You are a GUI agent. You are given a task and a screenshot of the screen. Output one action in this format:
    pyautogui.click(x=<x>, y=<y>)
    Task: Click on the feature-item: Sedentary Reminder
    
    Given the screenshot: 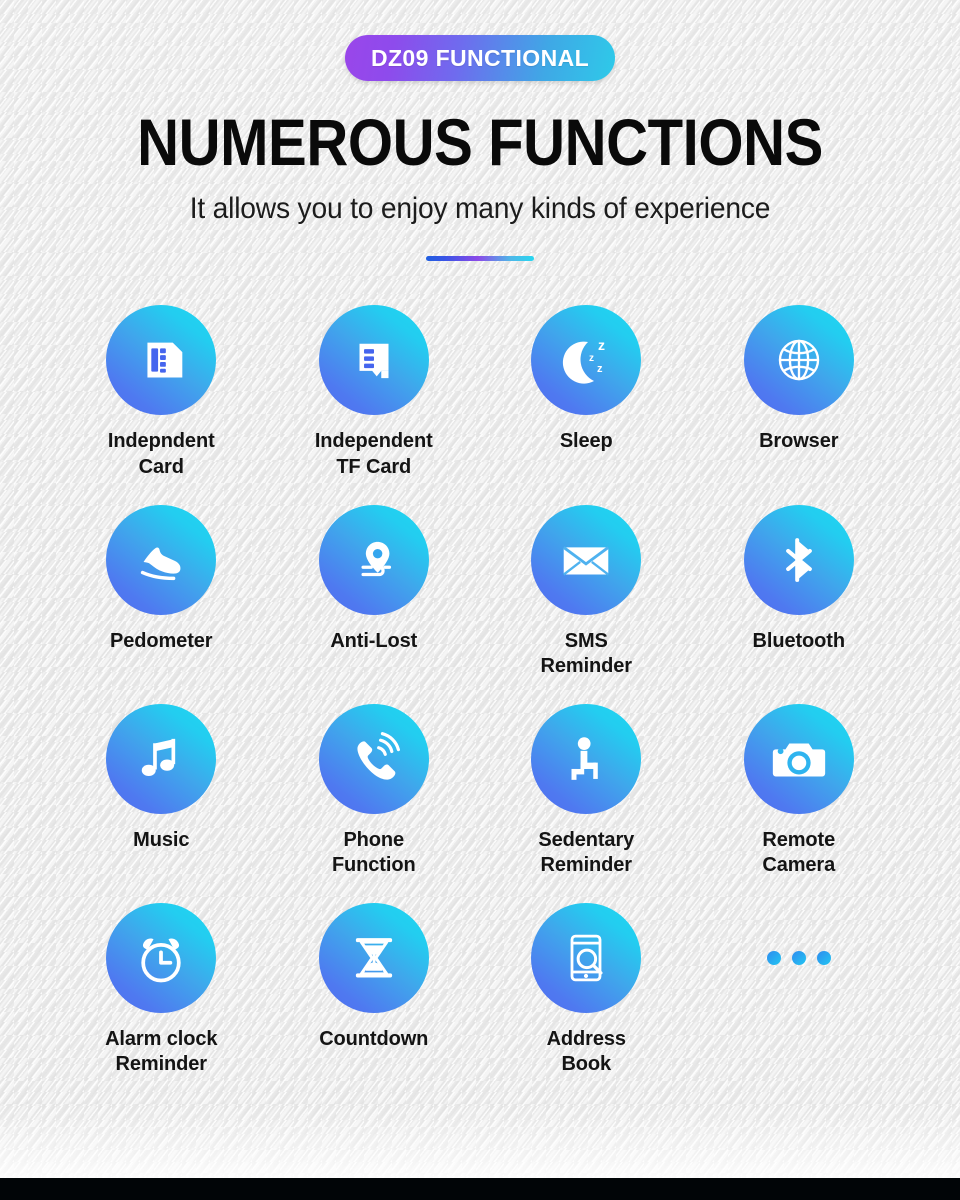 What is the action you would take?
    pyautogui.click(x=586, y=791)
    